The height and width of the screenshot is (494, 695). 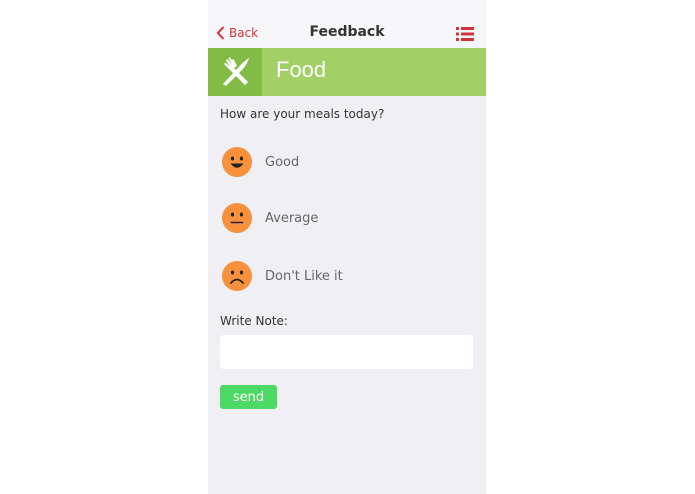 I want to click on option-average: Average, so click(x=270, y=218).